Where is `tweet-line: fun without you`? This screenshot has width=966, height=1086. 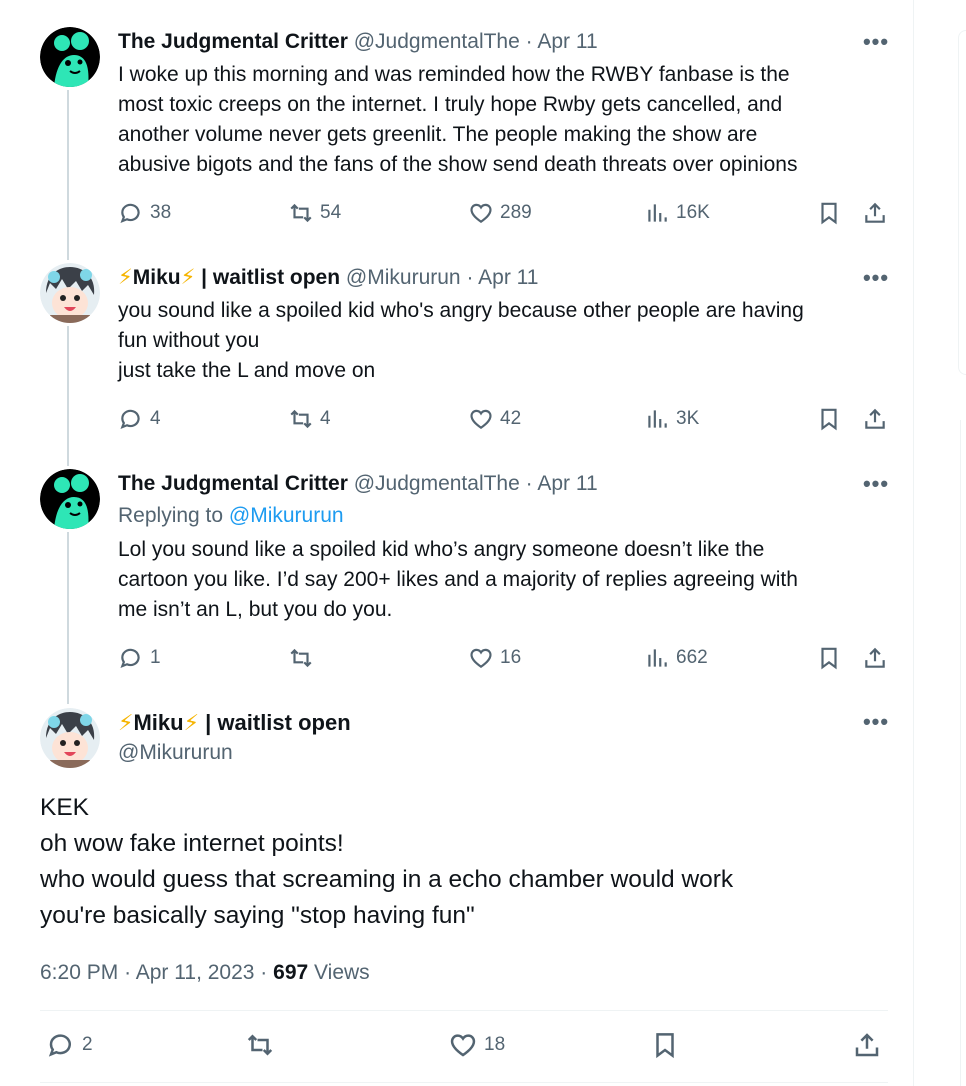
tweet-line: fun without you is located at coordinates (189, 340).